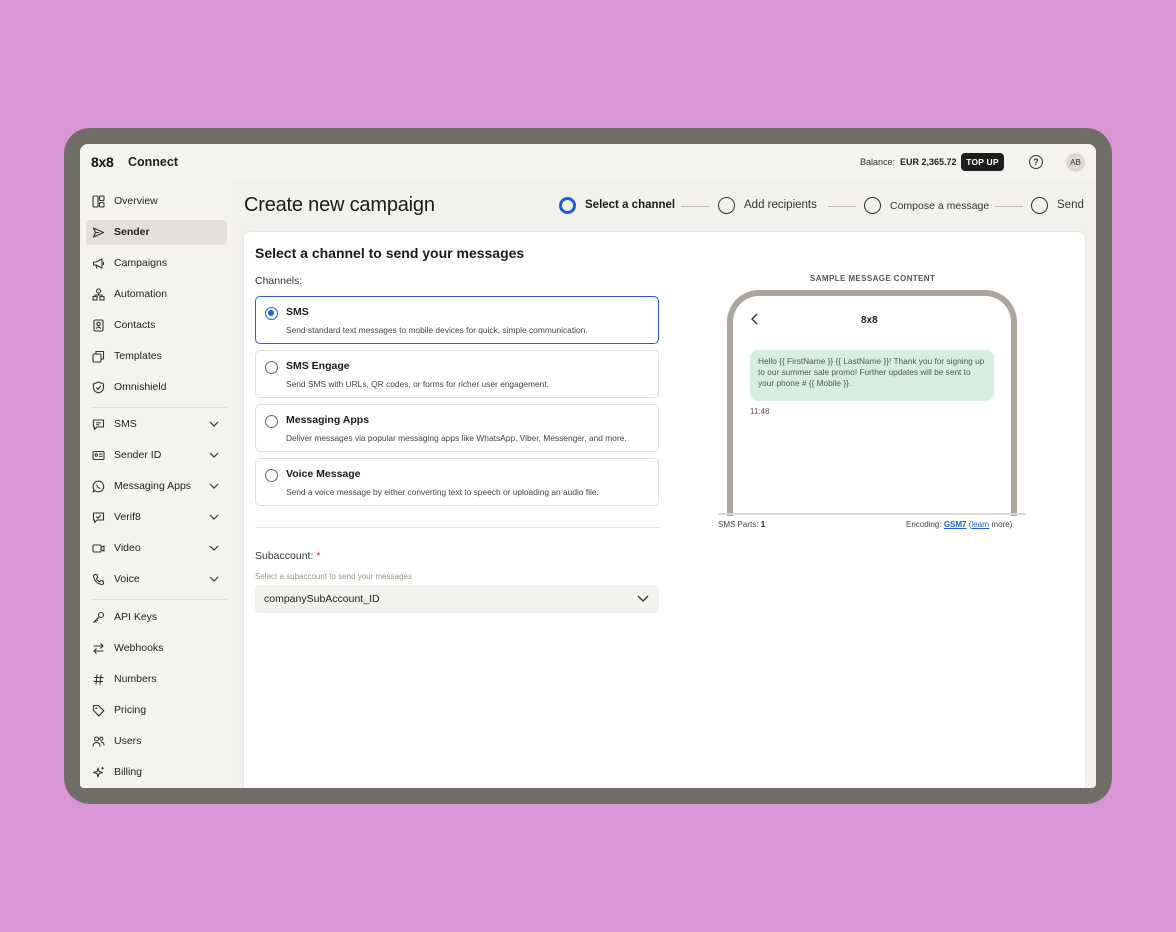 The height and width of the screenshot is (932, 1176). Describe the element at coordinates (284, 556) in the screenshot. I see `subaccount-label-text: Subaccount:` at that location.